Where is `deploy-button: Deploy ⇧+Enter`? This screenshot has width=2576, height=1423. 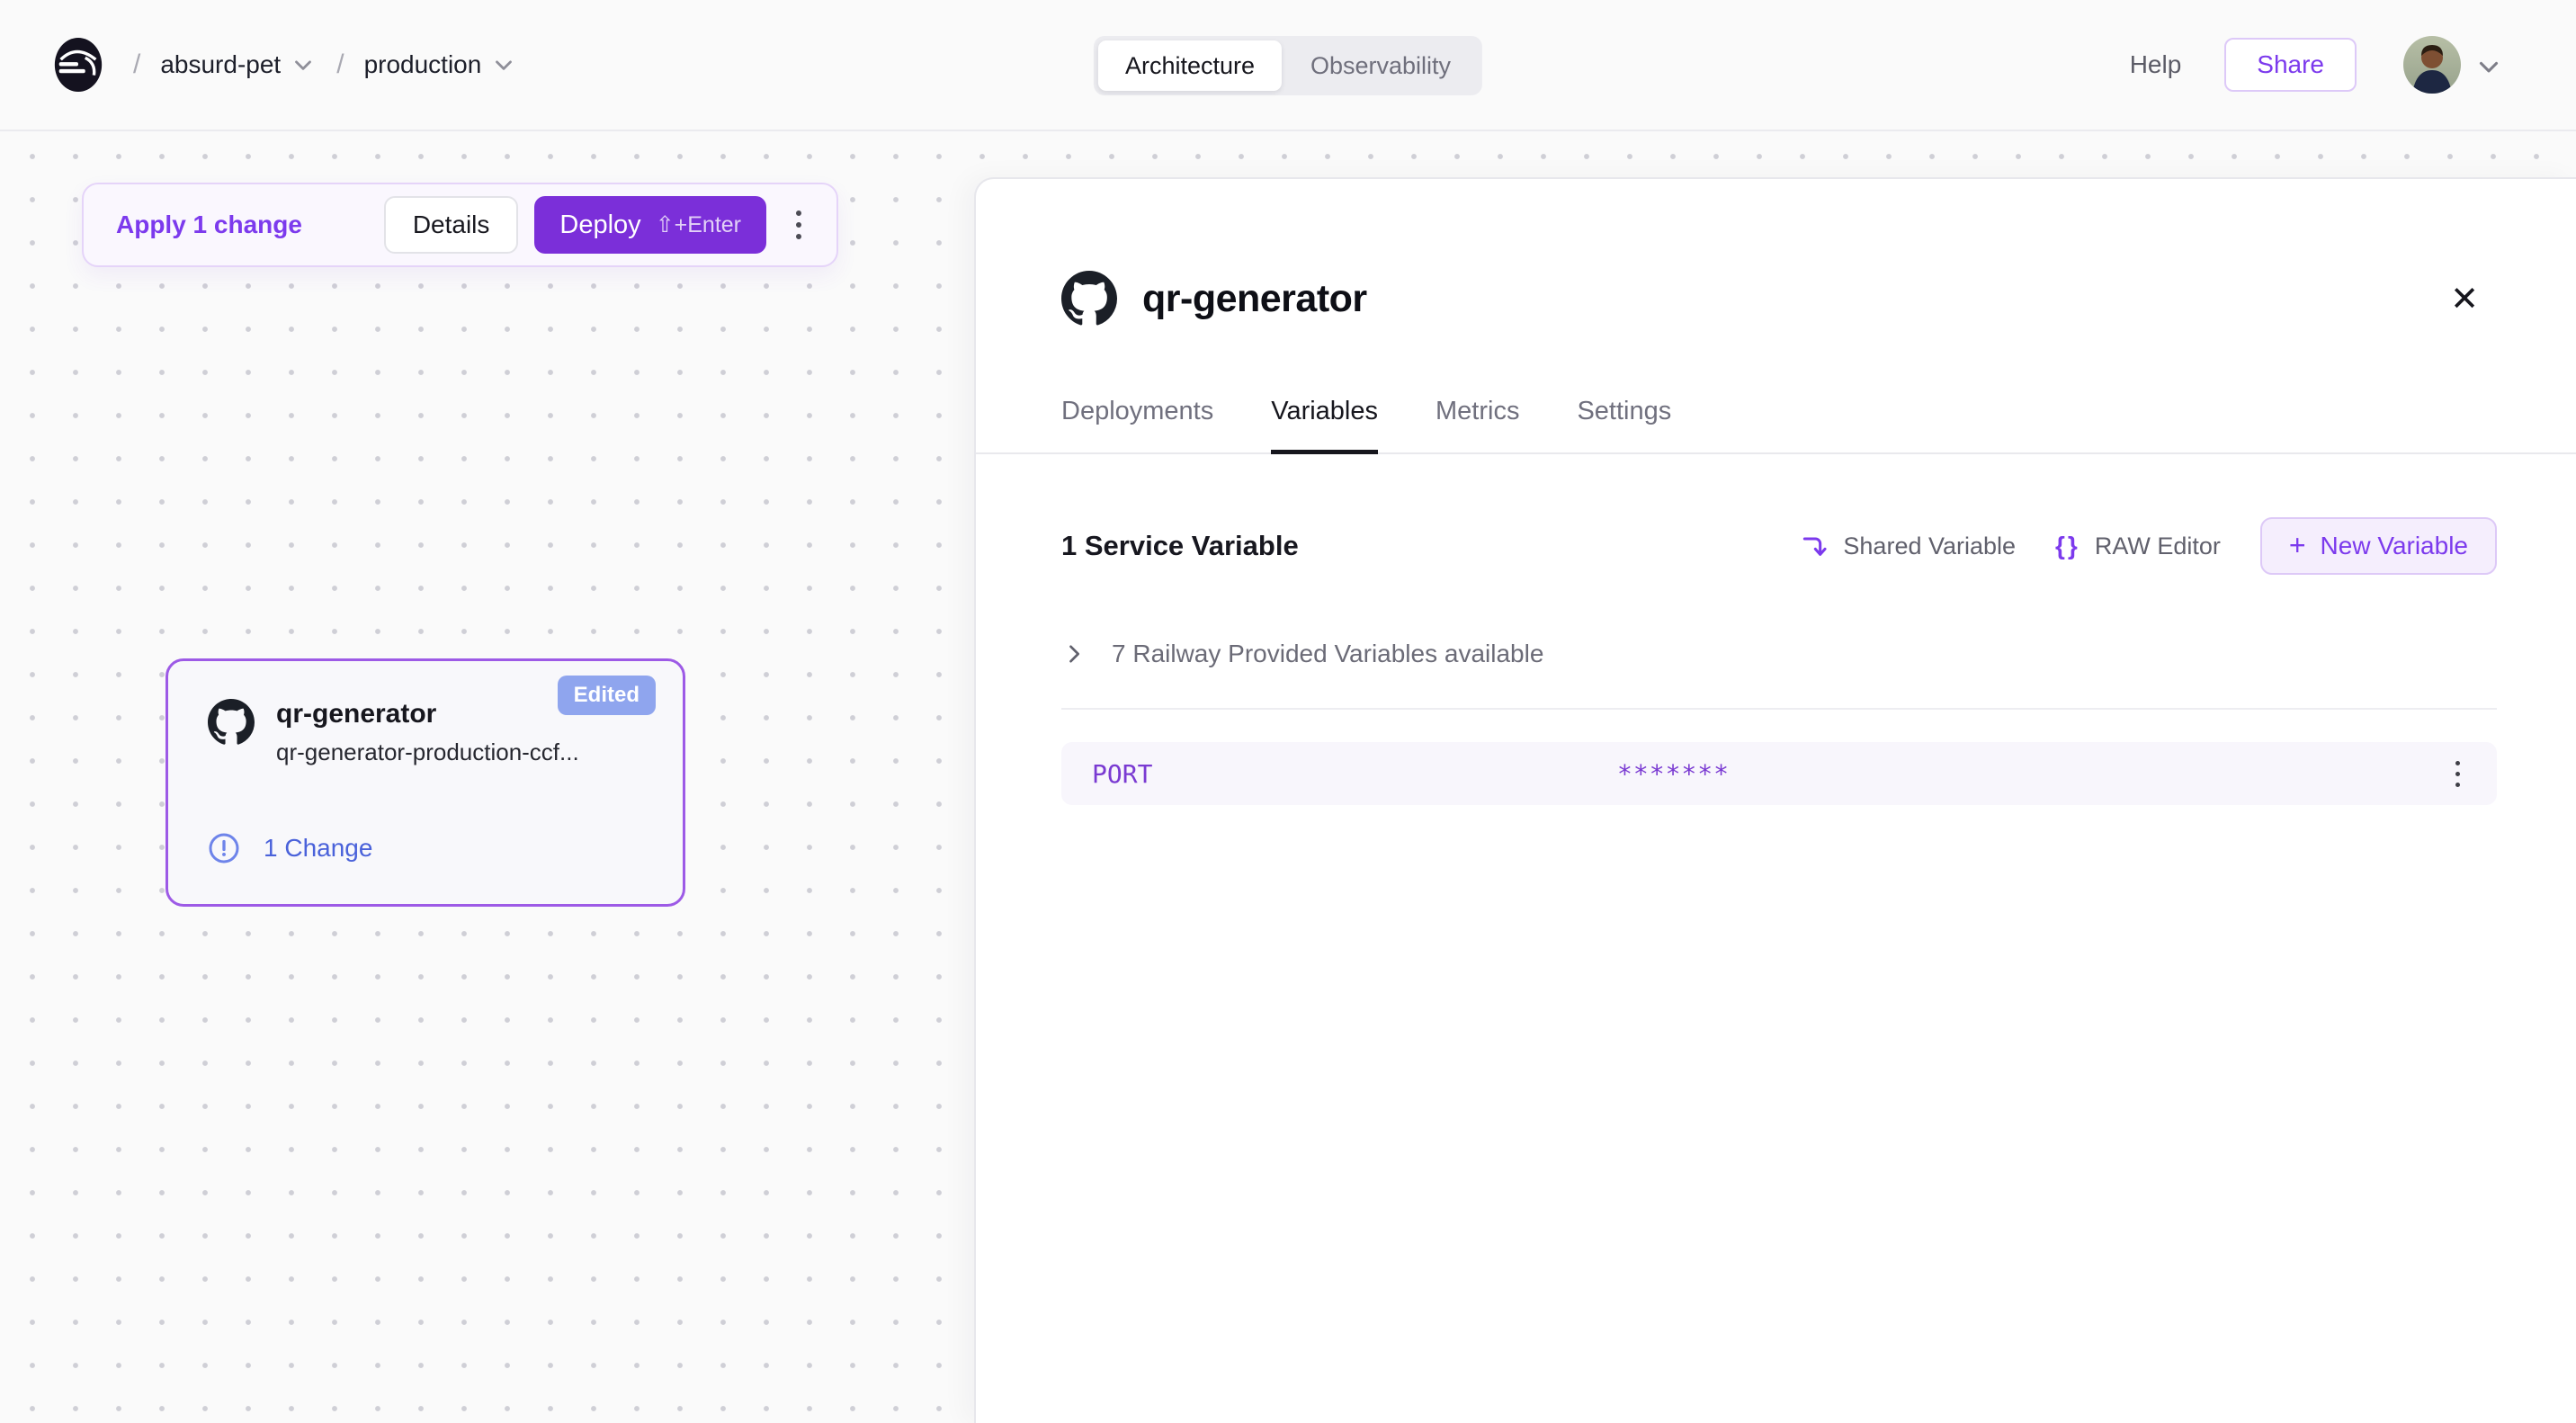
deploy-button: Deploy ⇧+Enter is located at coordinates (650, 225).